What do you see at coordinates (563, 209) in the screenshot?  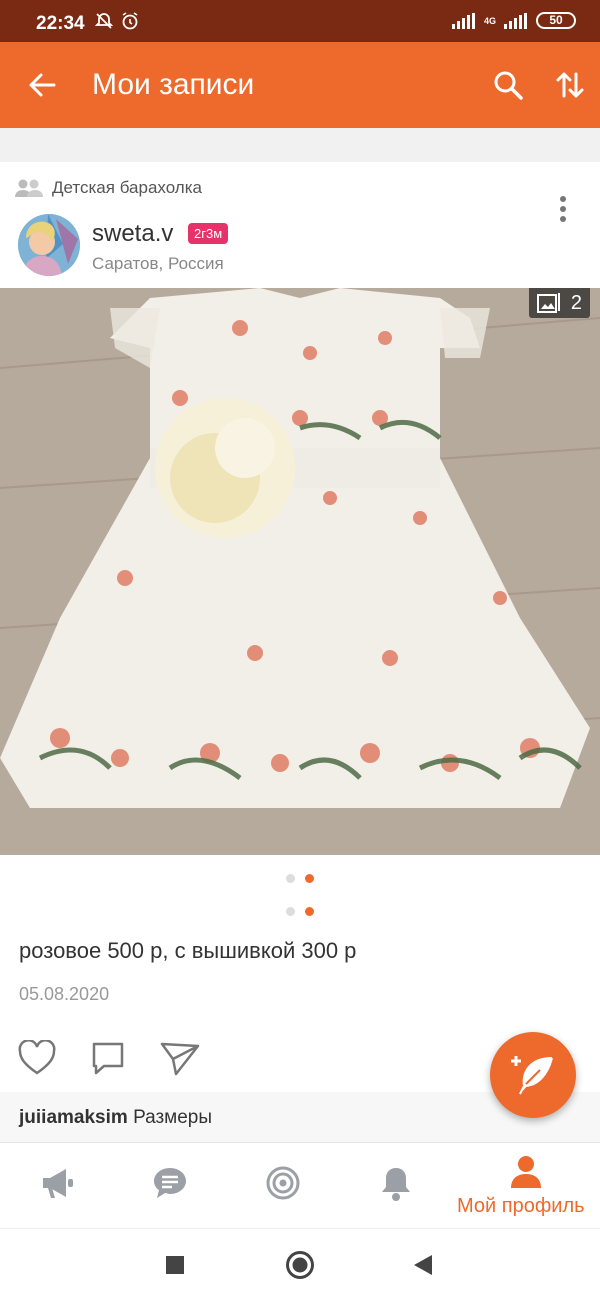 I see `more-options-icon` at bounding box center [563, 209].